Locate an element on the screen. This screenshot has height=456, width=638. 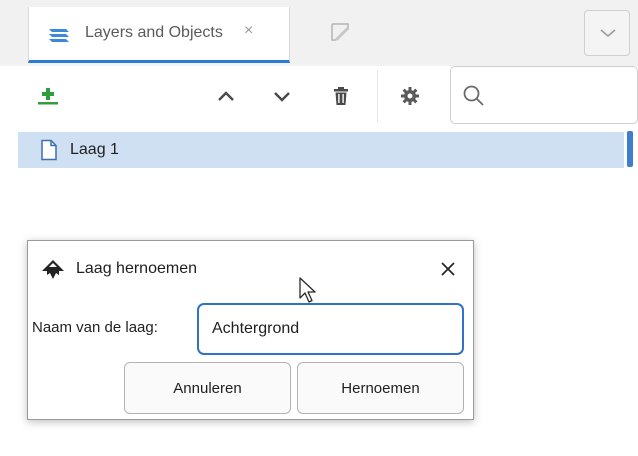
toolbar-separator is located at coordinates (377, 96).